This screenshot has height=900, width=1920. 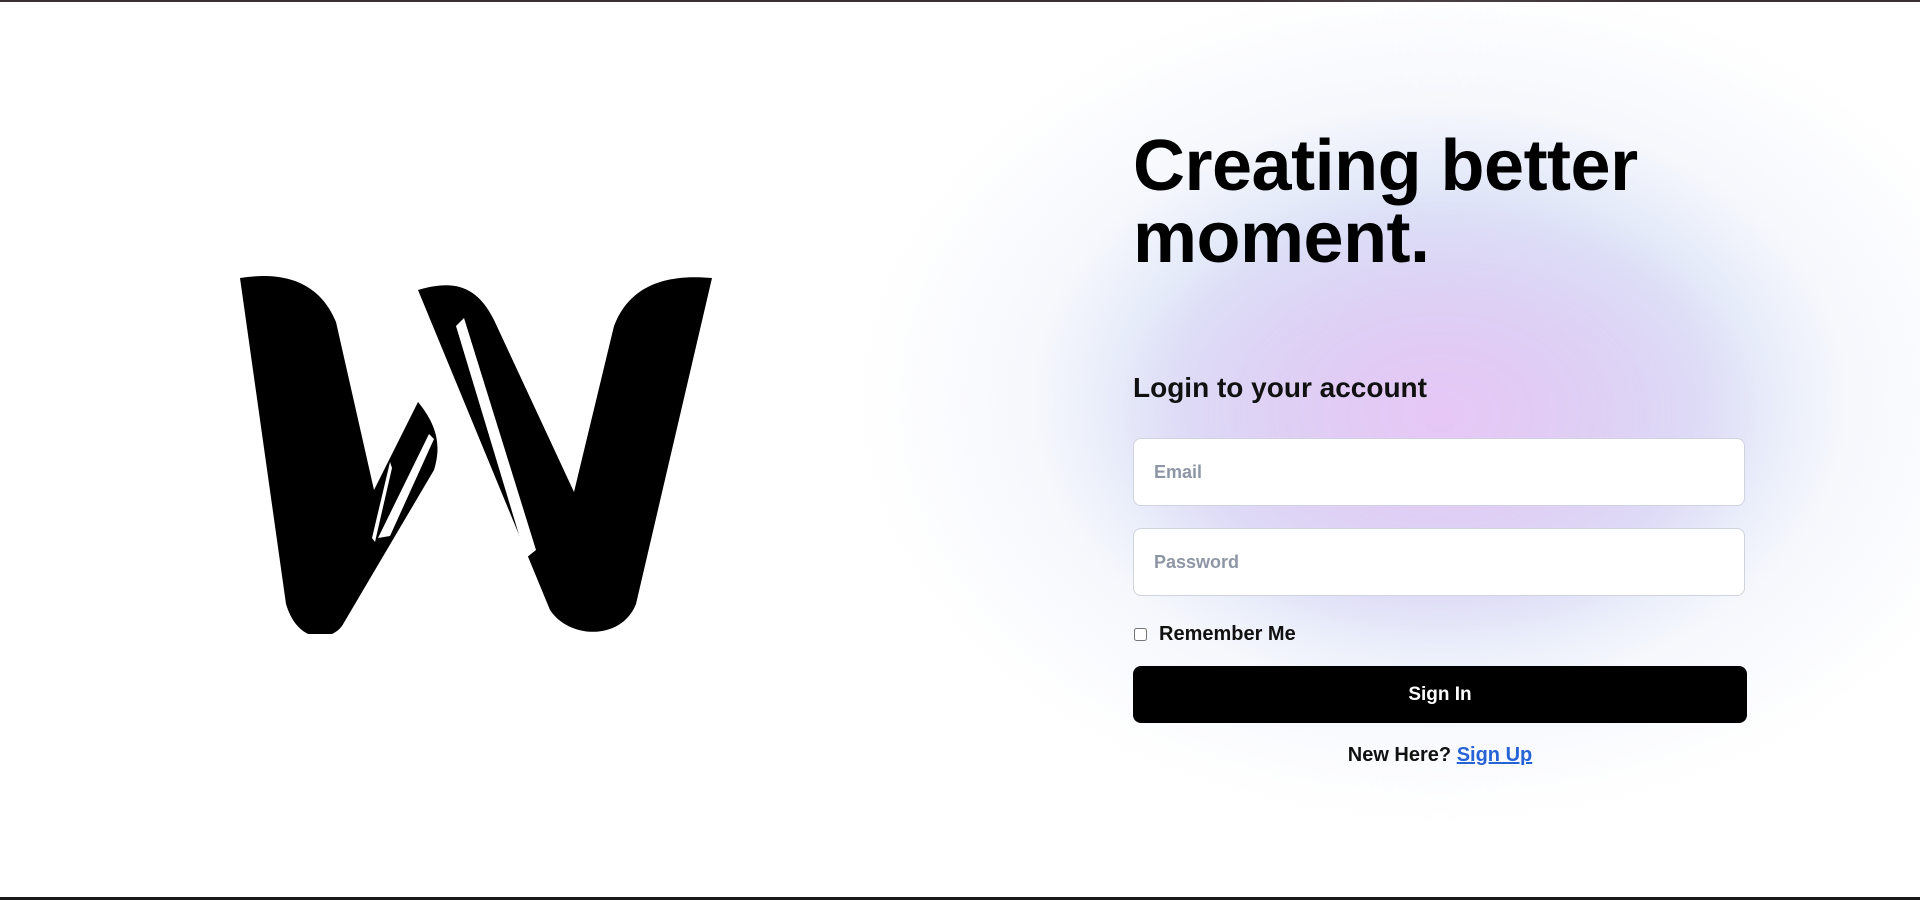 What do you see at coordinates (1227, 634) in the screenshot?
I see `remember-me-label: Remember Me` at bounding box center [1227, 634].